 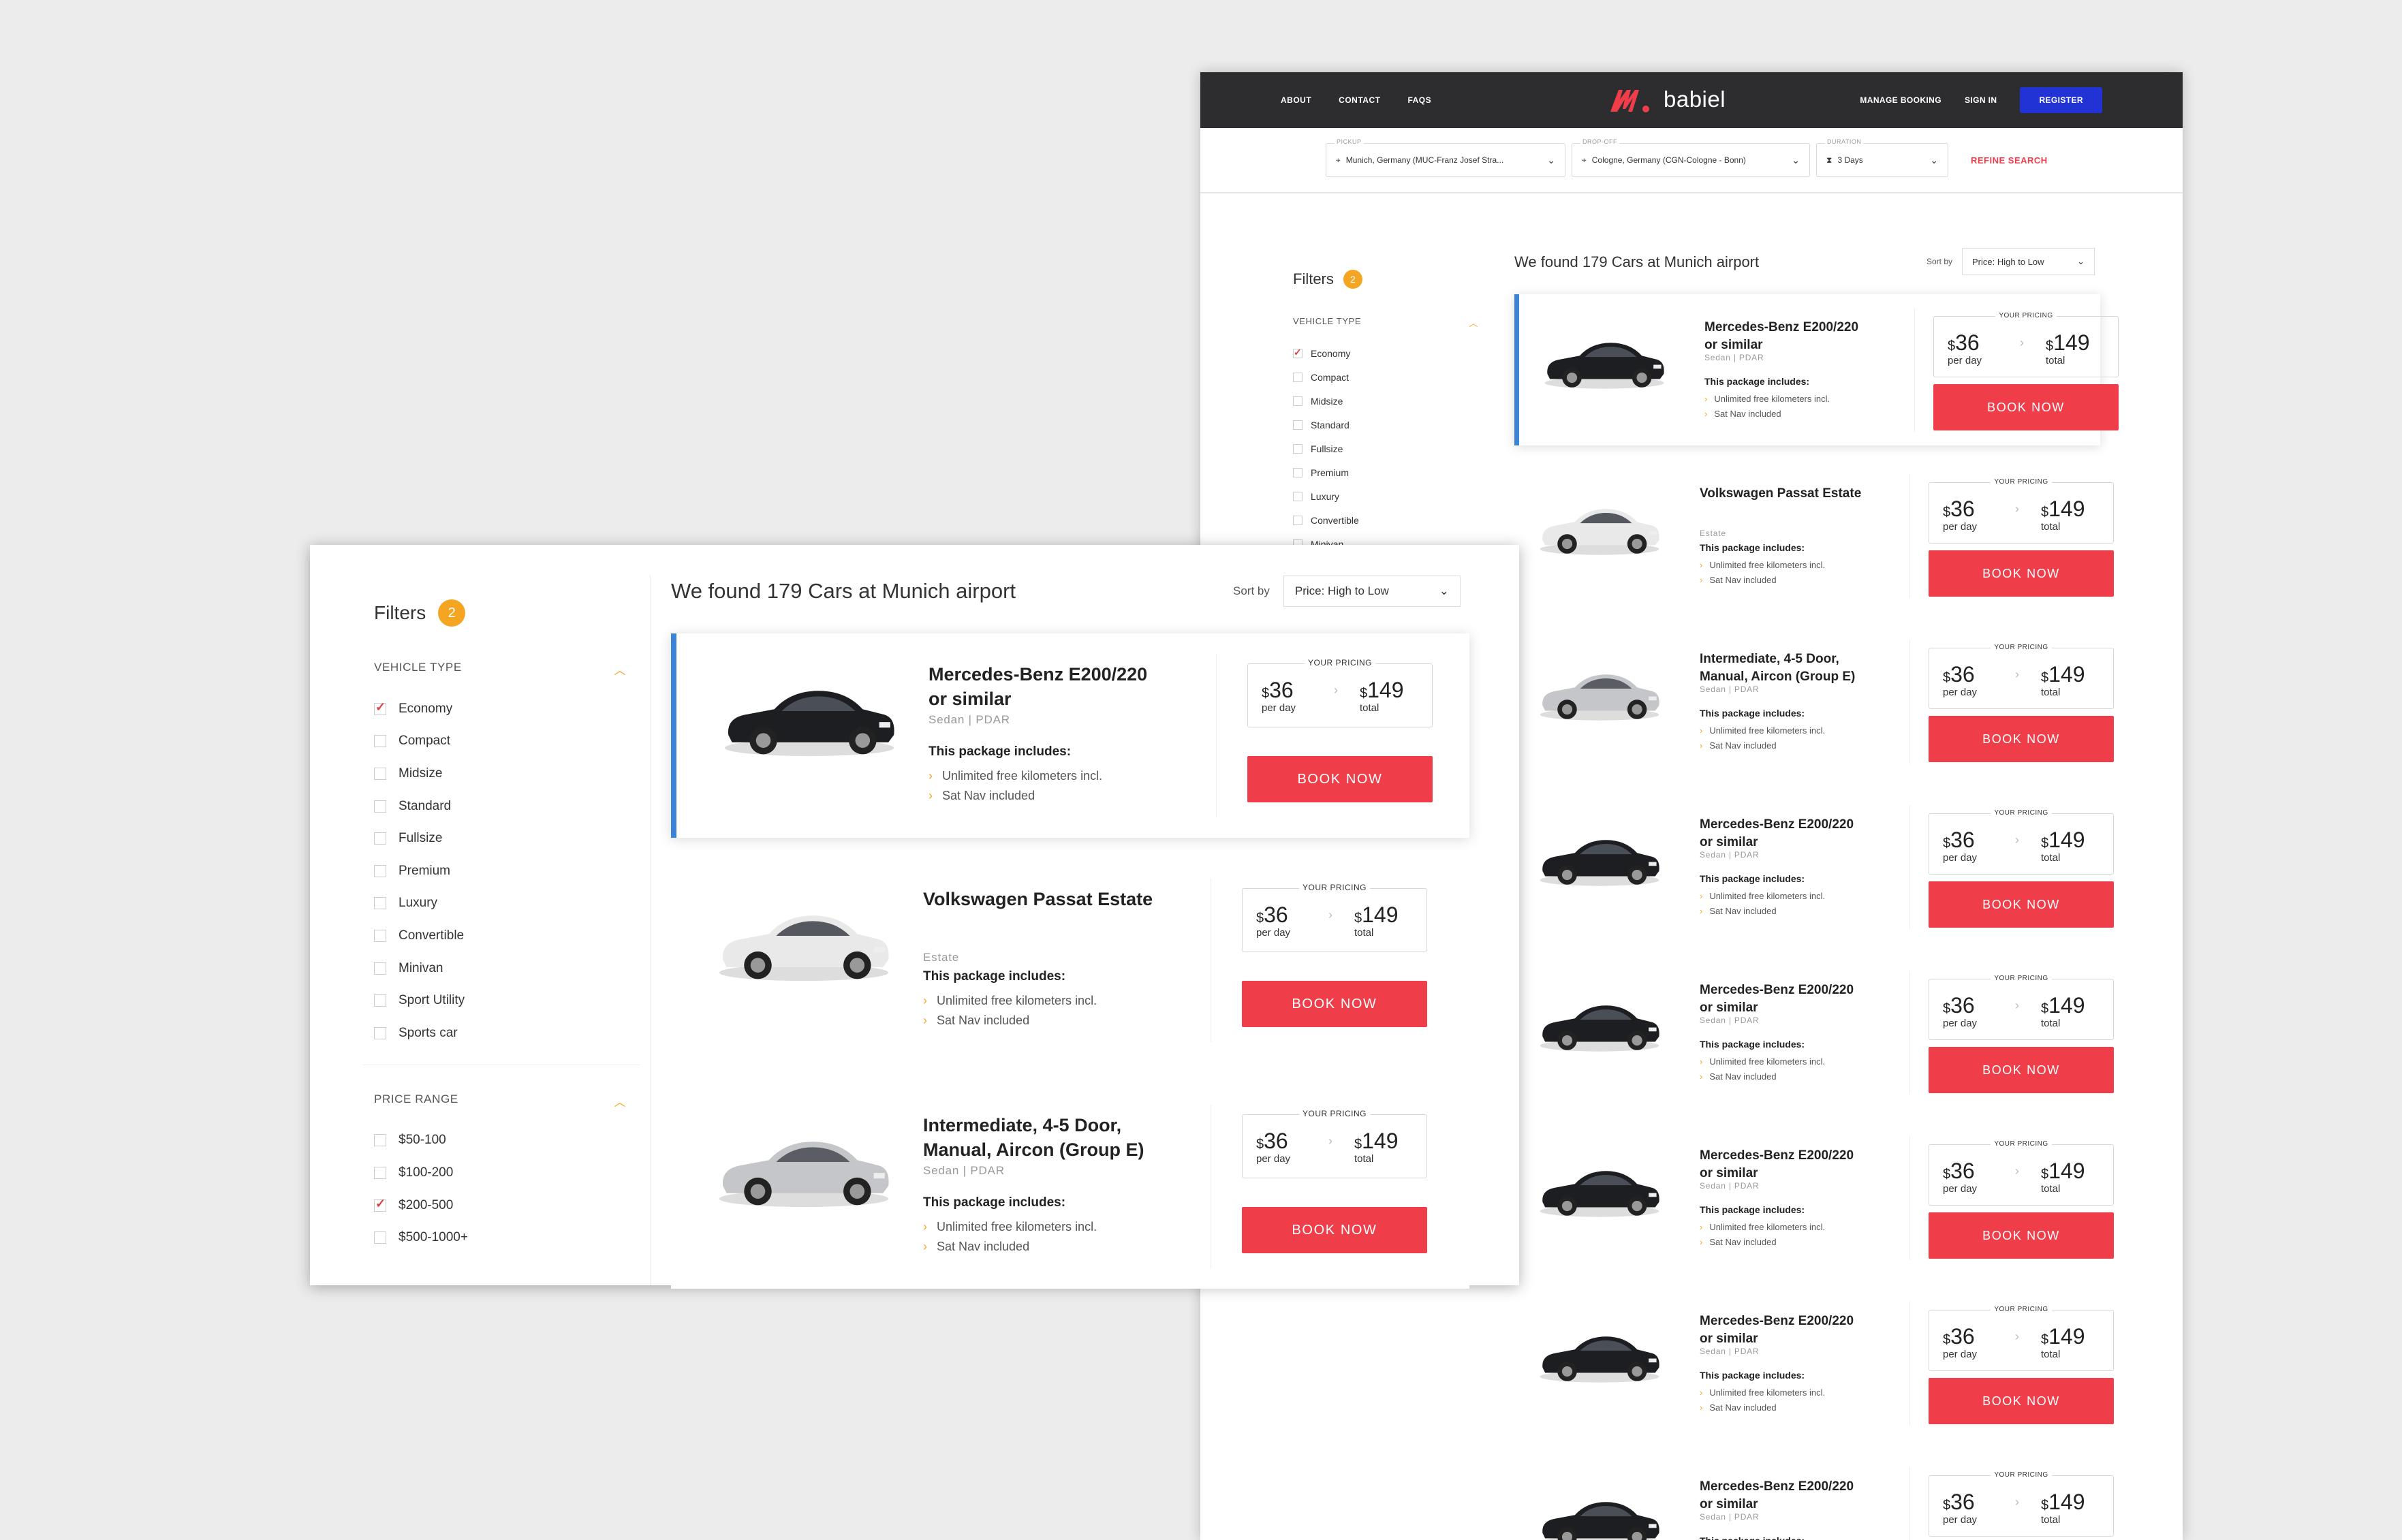 What do you see at coordinates (512, 1173) in the screenshot?
I see `filter-option: $100-200` at bounding box center [512, 1173].